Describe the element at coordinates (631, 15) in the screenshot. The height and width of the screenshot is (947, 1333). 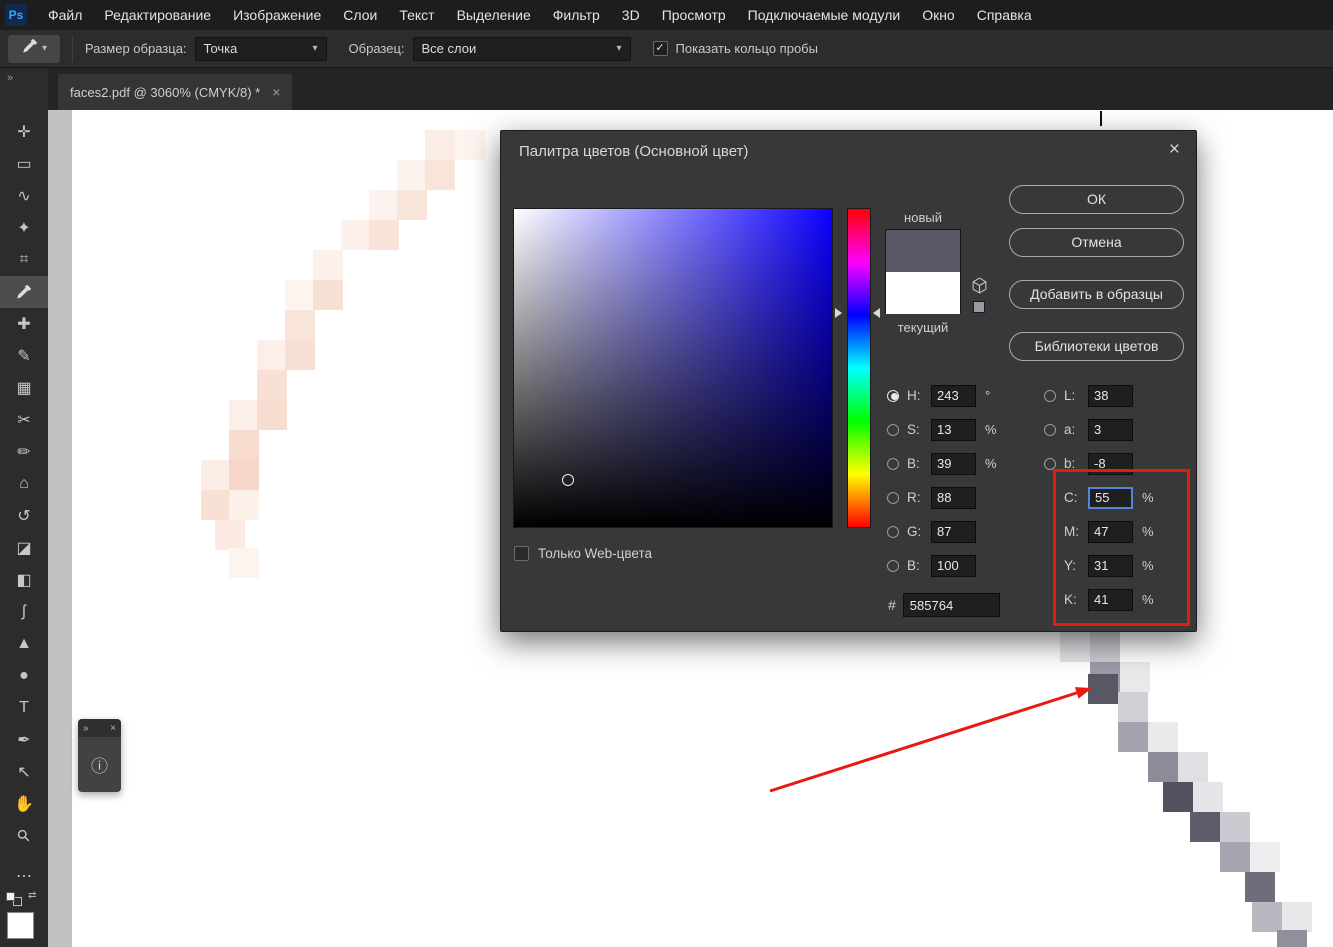
I see `menu-item-7: 3D` at that location.